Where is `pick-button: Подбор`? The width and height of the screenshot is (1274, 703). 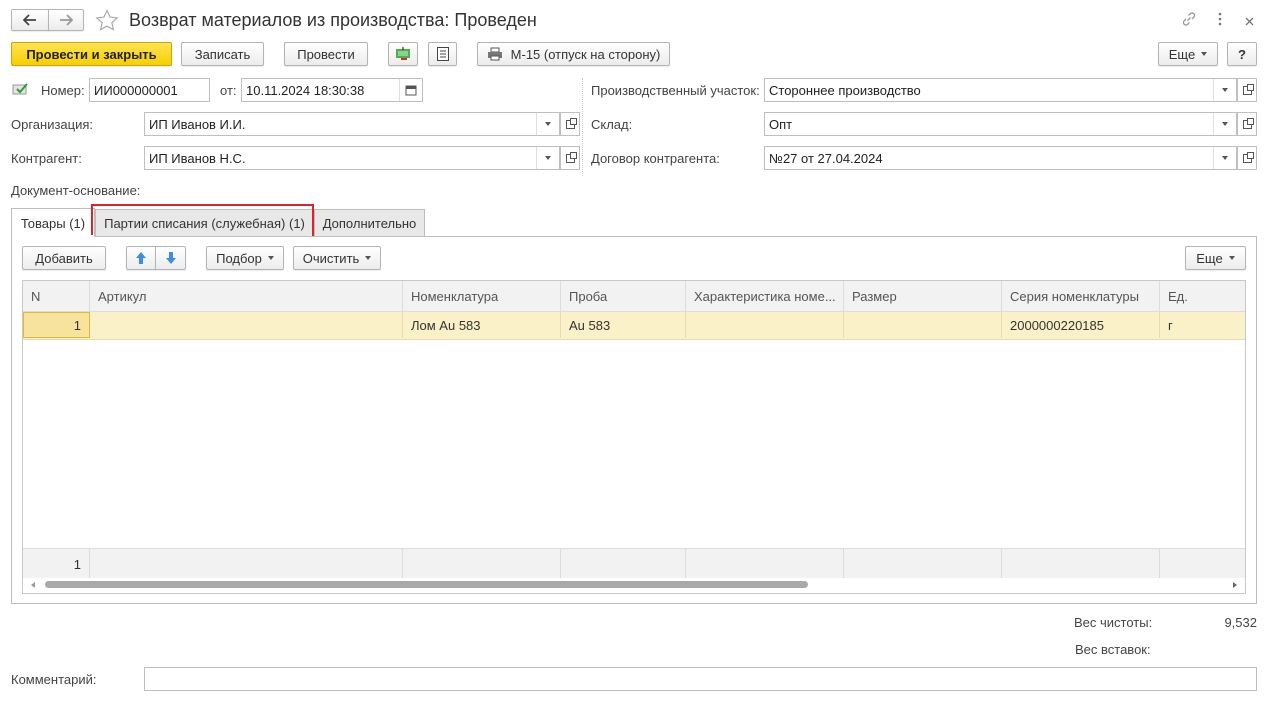
pick-button: Подбор is located at coordinates (245, 258).